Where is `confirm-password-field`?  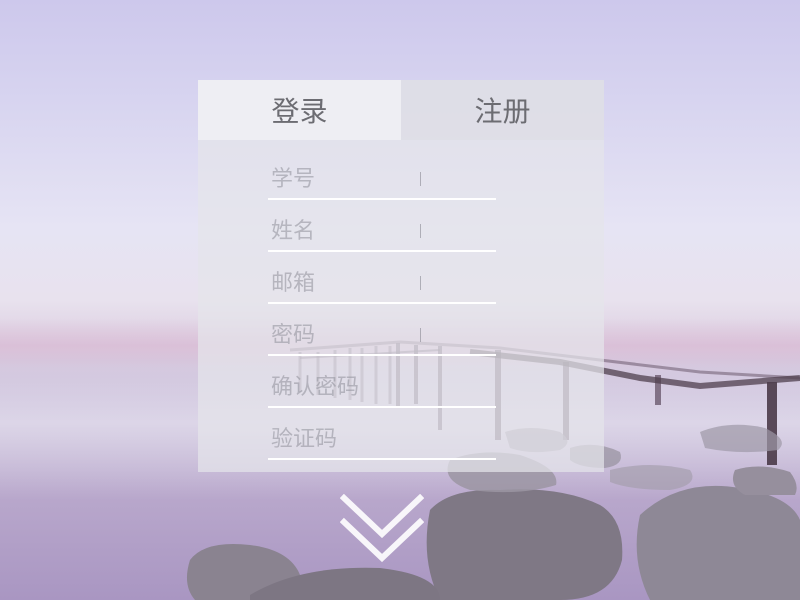
confirm-password-field is located at coordinates (382, 392).